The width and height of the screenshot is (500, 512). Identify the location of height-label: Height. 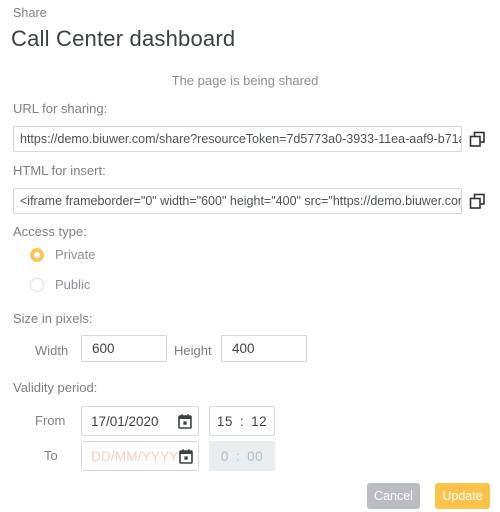
(193, 350).